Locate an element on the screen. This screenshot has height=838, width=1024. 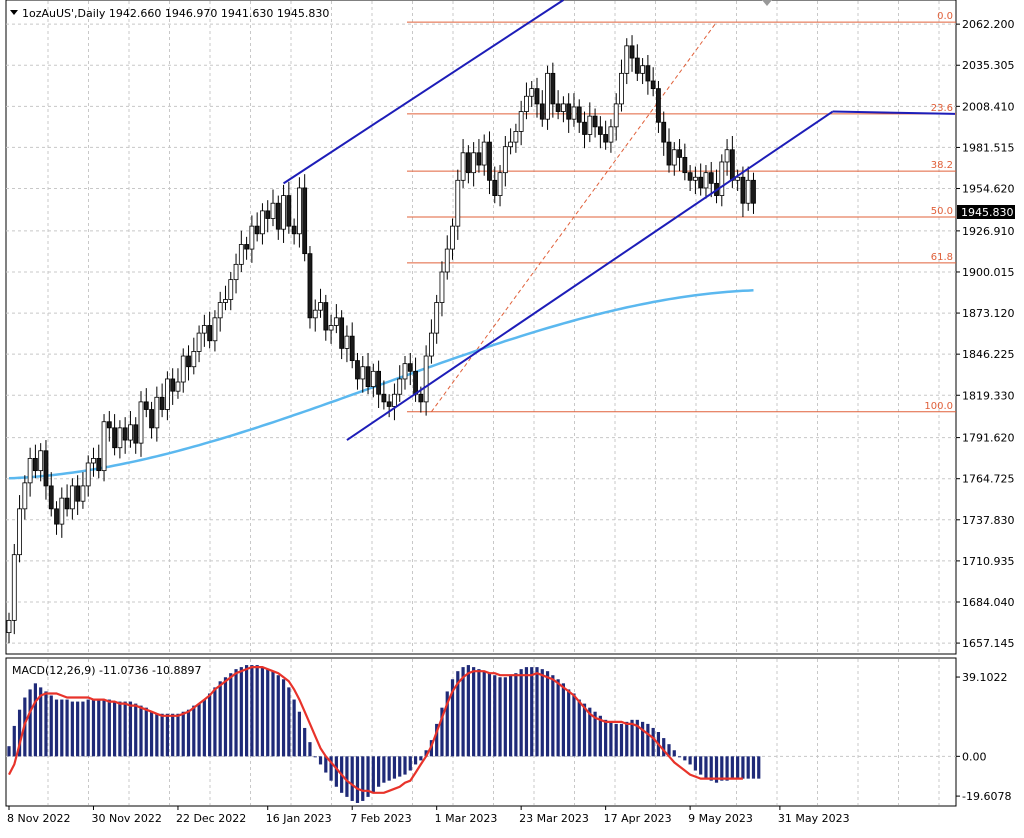
time-tick-label: 1 Mar 2023 is located at coordinates (466, 818).